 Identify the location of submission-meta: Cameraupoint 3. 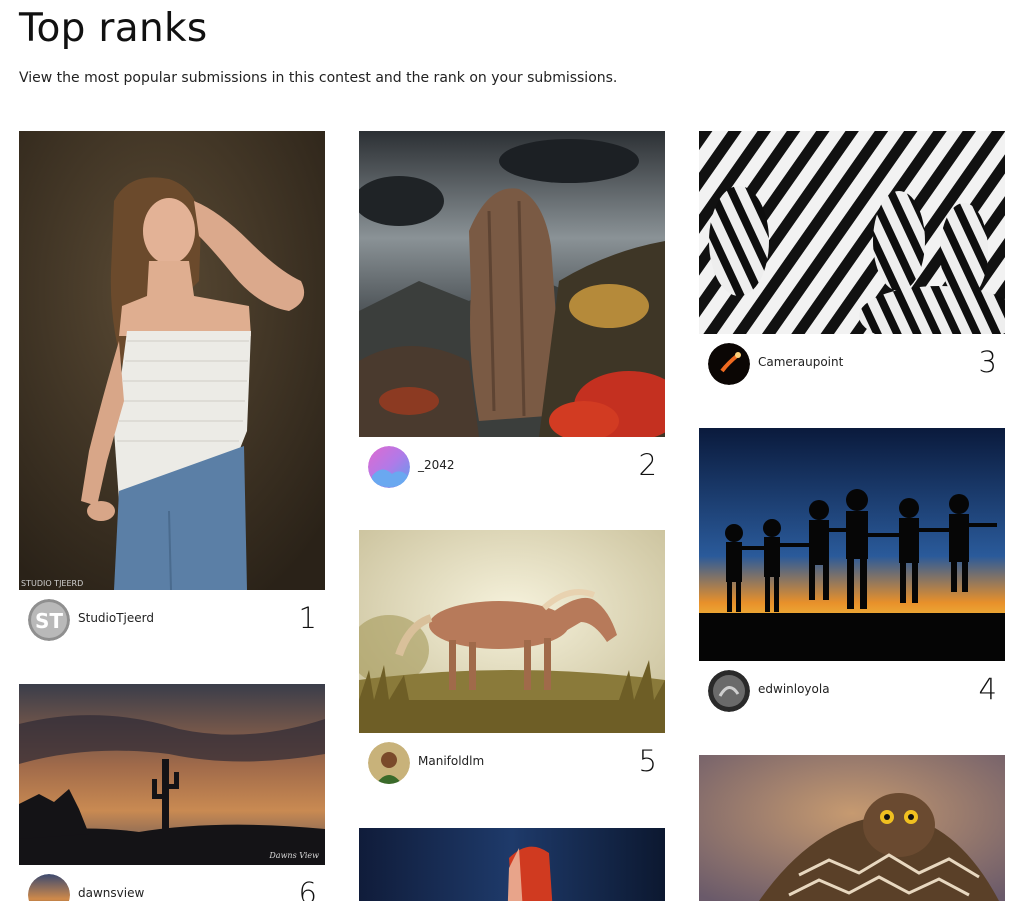
(852, 364).